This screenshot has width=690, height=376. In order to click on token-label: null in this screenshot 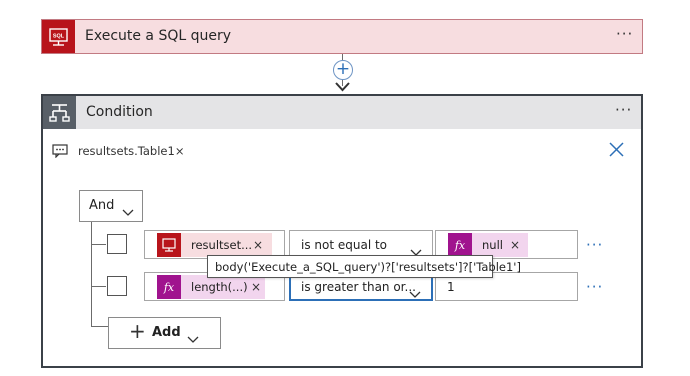, I will do `click(492, 245)`.